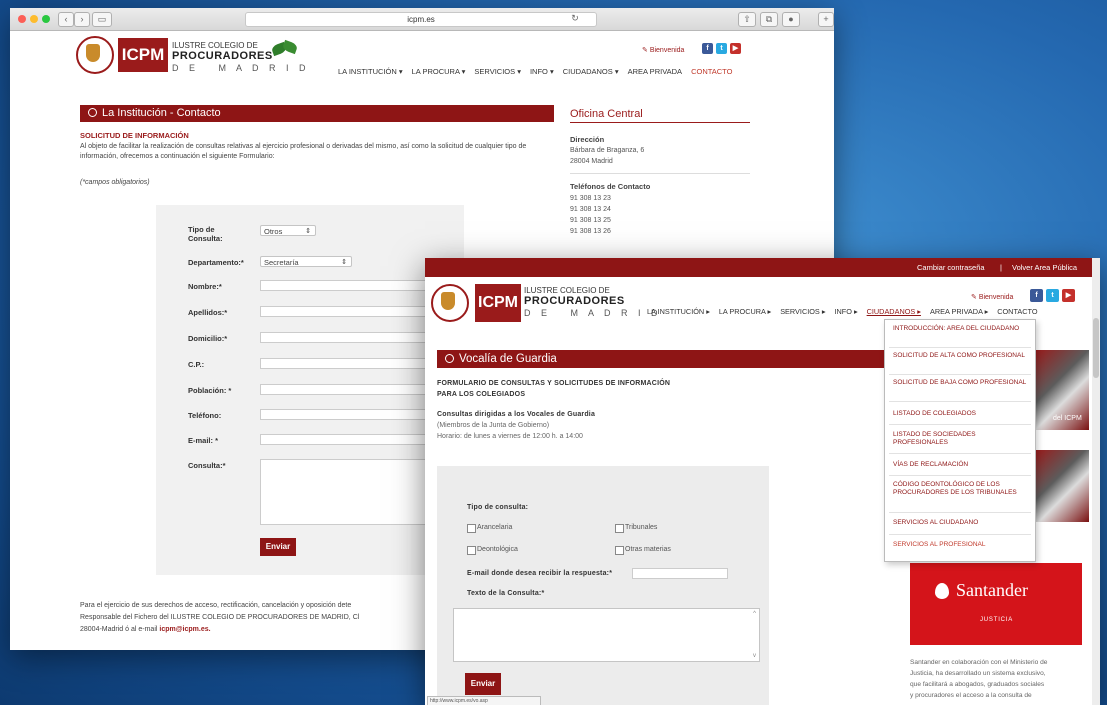 The width and height of the screenshot is (1107, 705). Describe the element at coordinates (481, 394) in the screenshot. I see `form-title-2: PARA LOS COLEGIADOS` at that location.